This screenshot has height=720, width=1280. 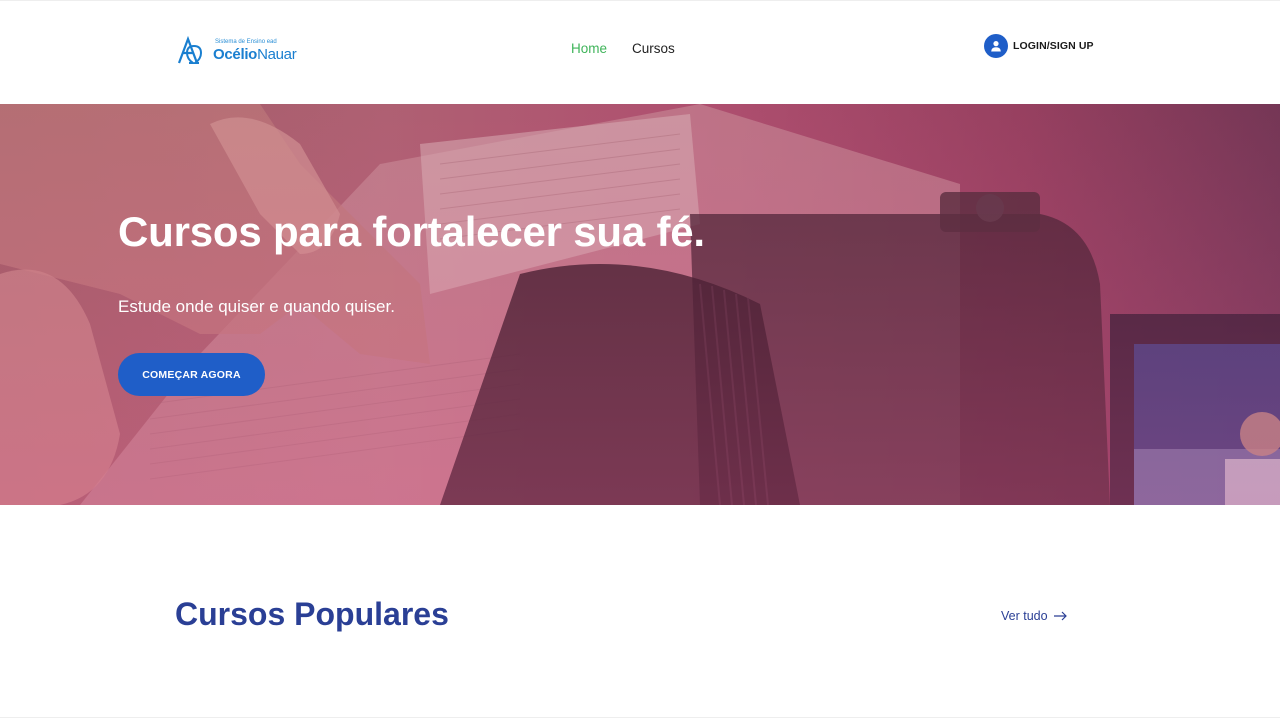 What do you see at coordinates (191, 374) in the screenshot?
I see `start-now-button: COMEÇAR AGORA` at bounding box center [191, 374].